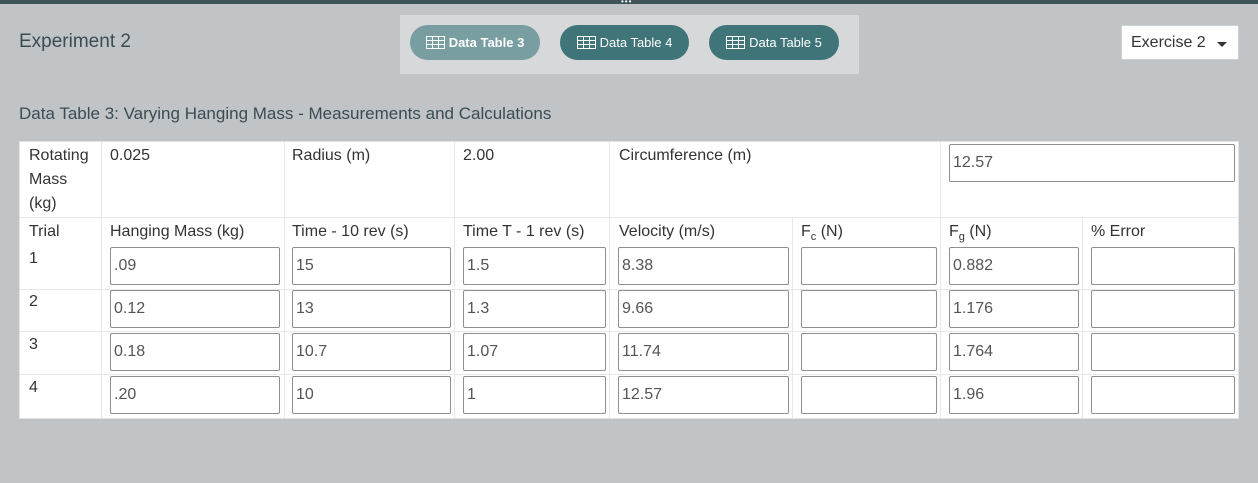  Describe the element at coordinates (703, 352) in the screenshot. I see `velocity-input: 11.74` at that location.